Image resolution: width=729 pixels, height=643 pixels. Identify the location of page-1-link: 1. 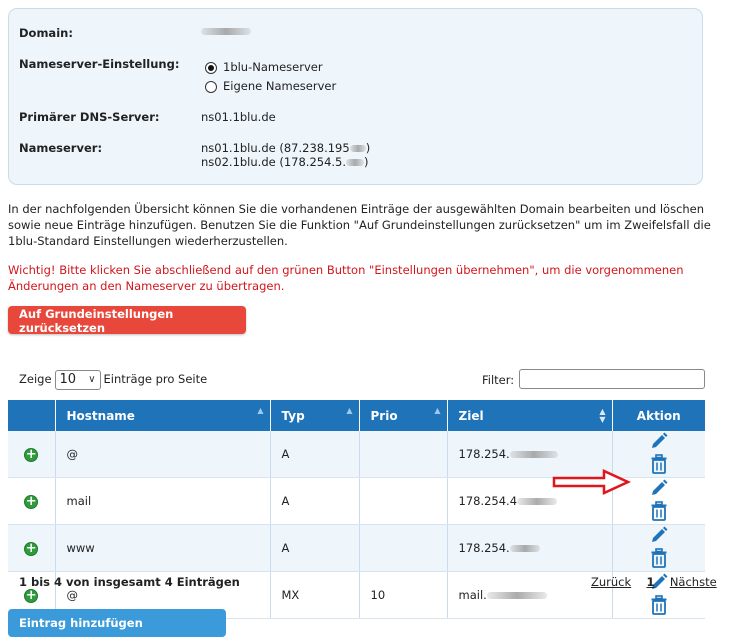
(650, 582).